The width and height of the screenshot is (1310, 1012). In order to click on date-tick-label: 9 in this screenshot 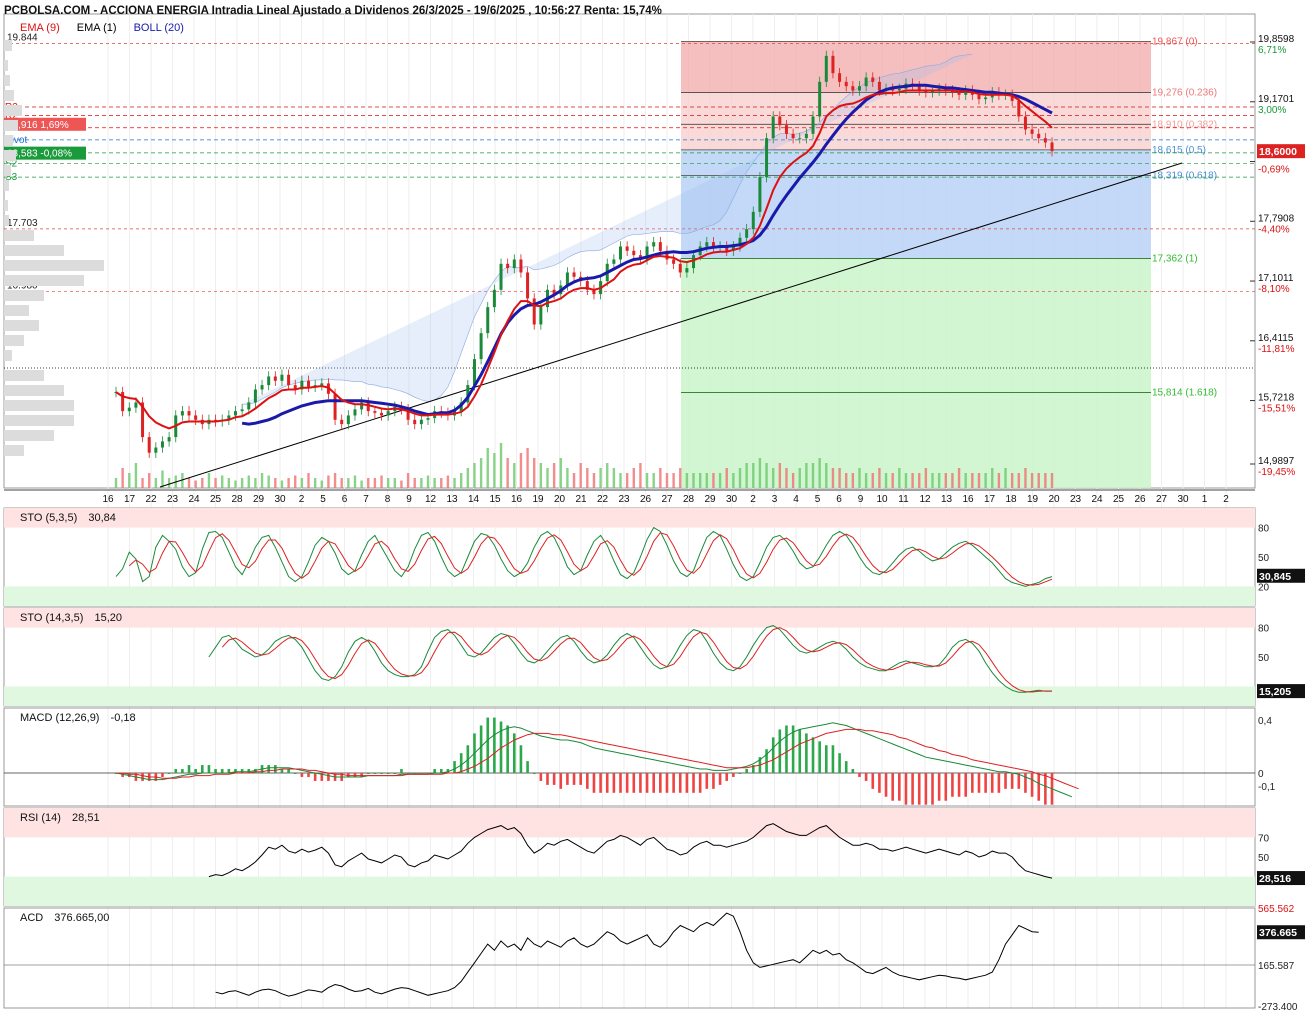, I will do `click(861, 499)`.